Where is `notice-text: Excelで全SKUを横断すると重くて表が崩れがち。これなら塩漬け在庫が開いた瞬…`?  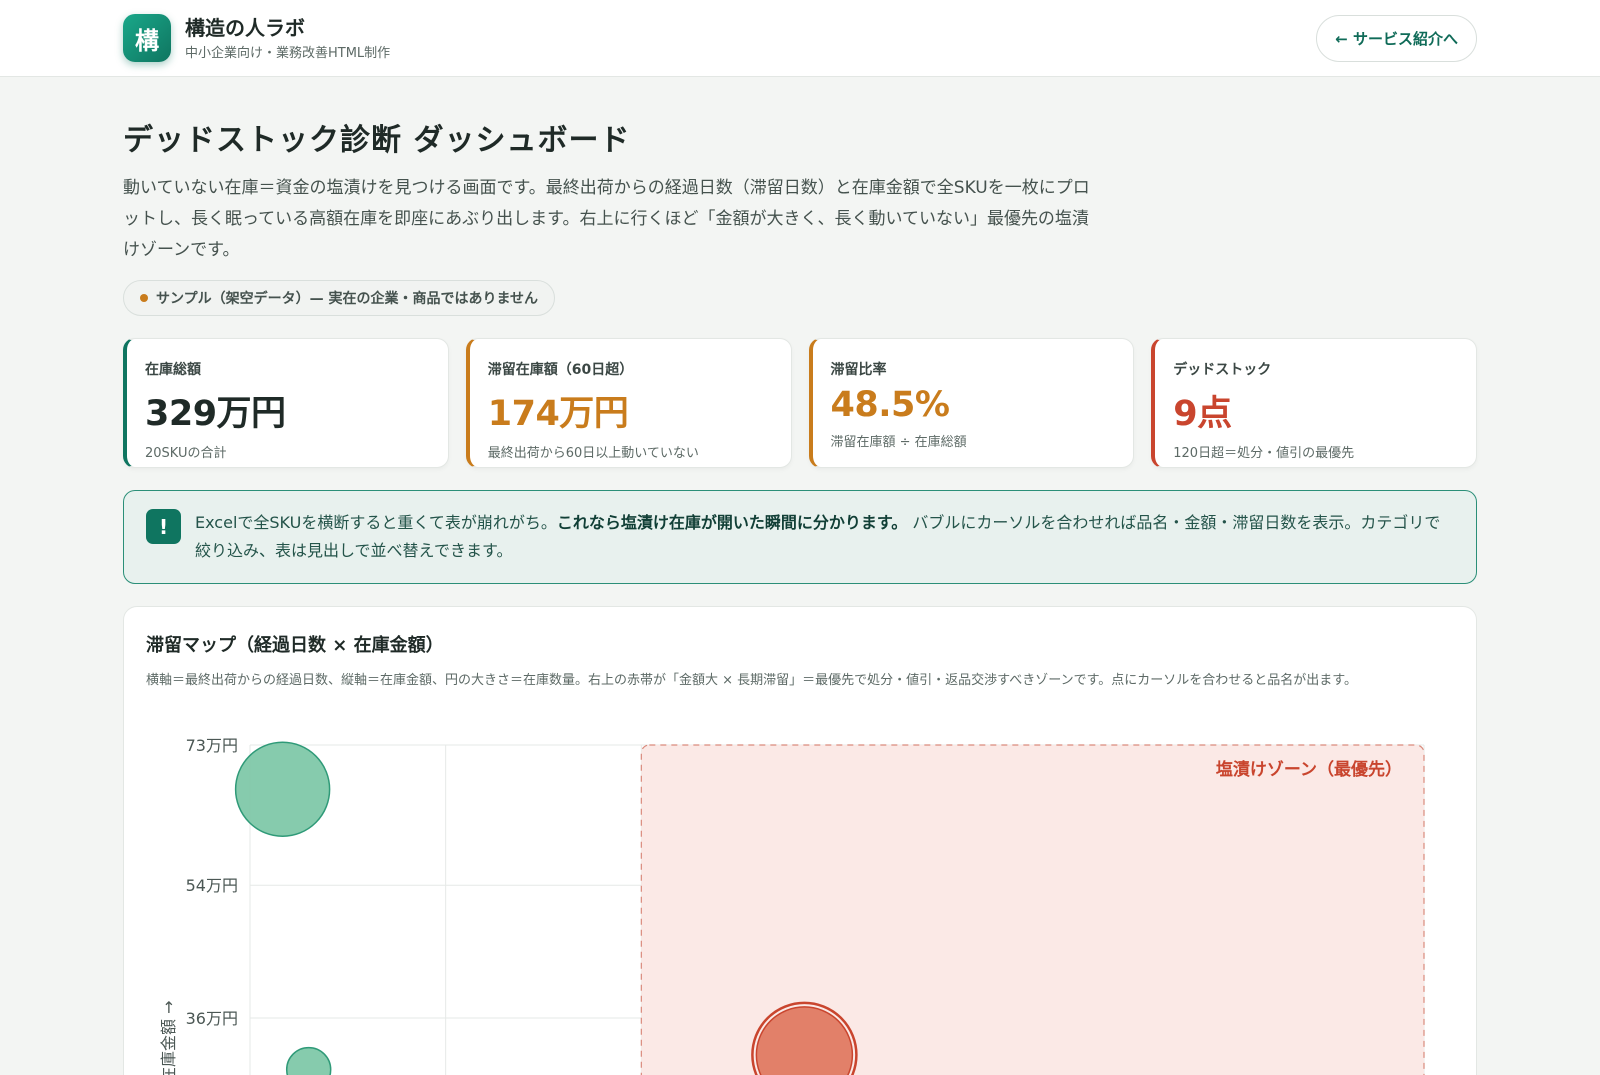
notice-text: Excelで全SKUを横断すると重くて表が崩れがち。これなら塩漬け在庫が開いた瞬… is located at coordinates (824, 537).